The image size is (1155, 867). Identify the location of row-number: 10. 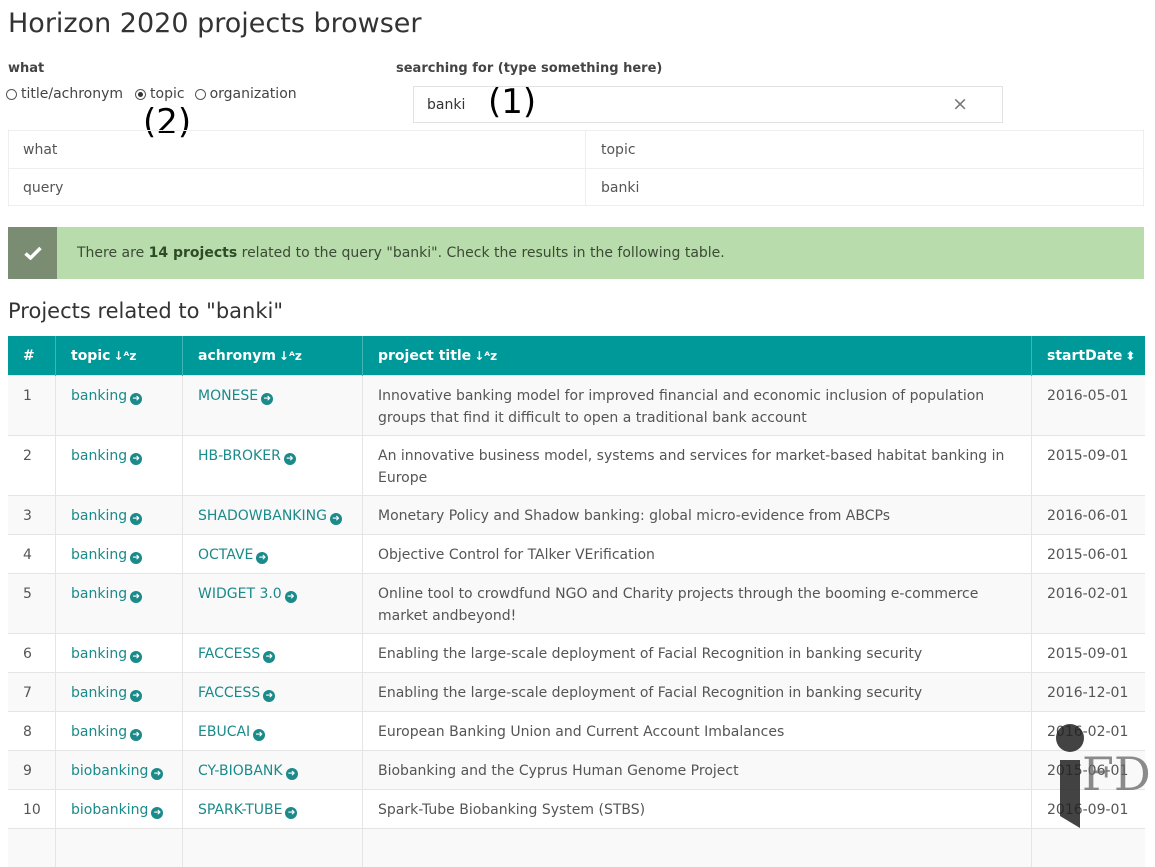
(32, 809).